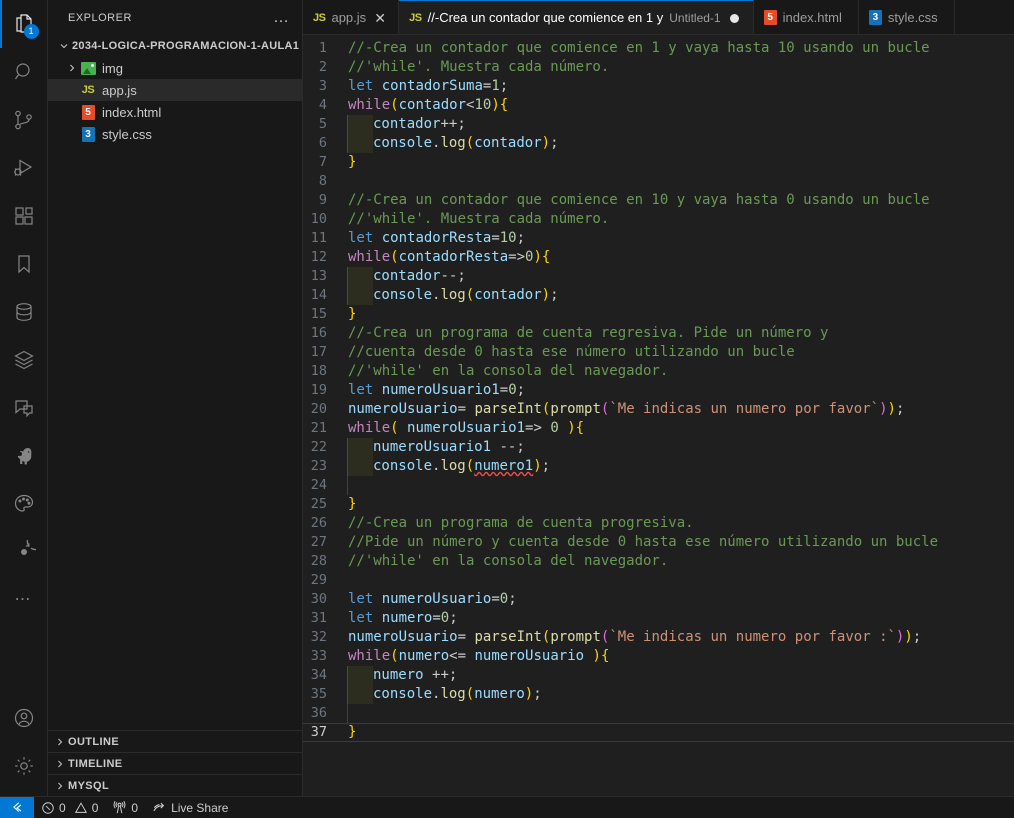 The width and height of the screenshot is (1014, 818). I want to click on status-live-share: Live Share, so click(190, 807).